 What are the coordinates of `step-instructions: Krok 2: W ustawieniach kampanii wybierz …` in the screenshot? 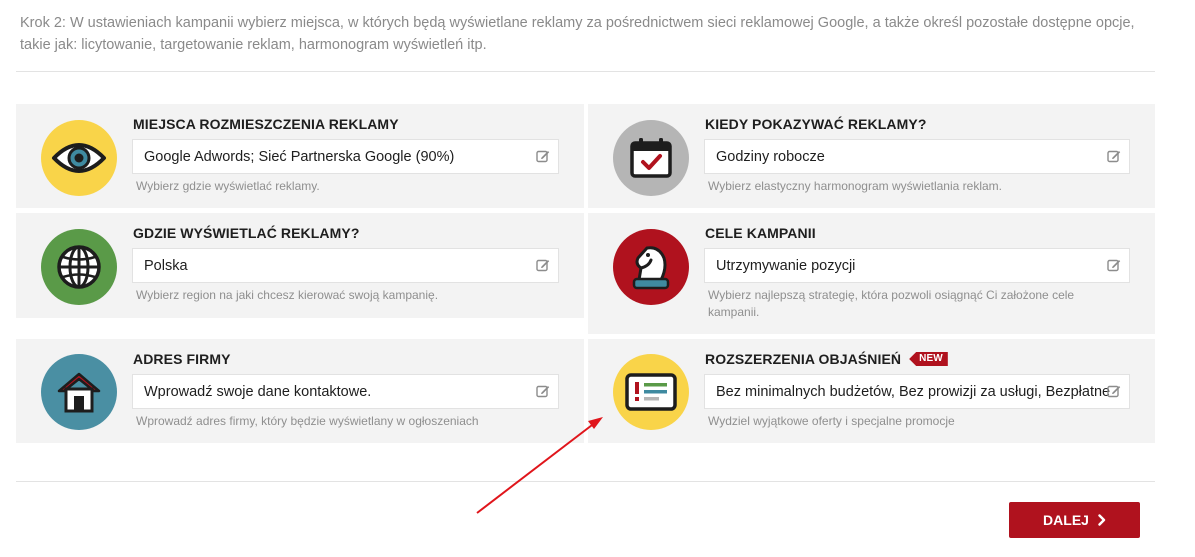 It's located at (577, 34).